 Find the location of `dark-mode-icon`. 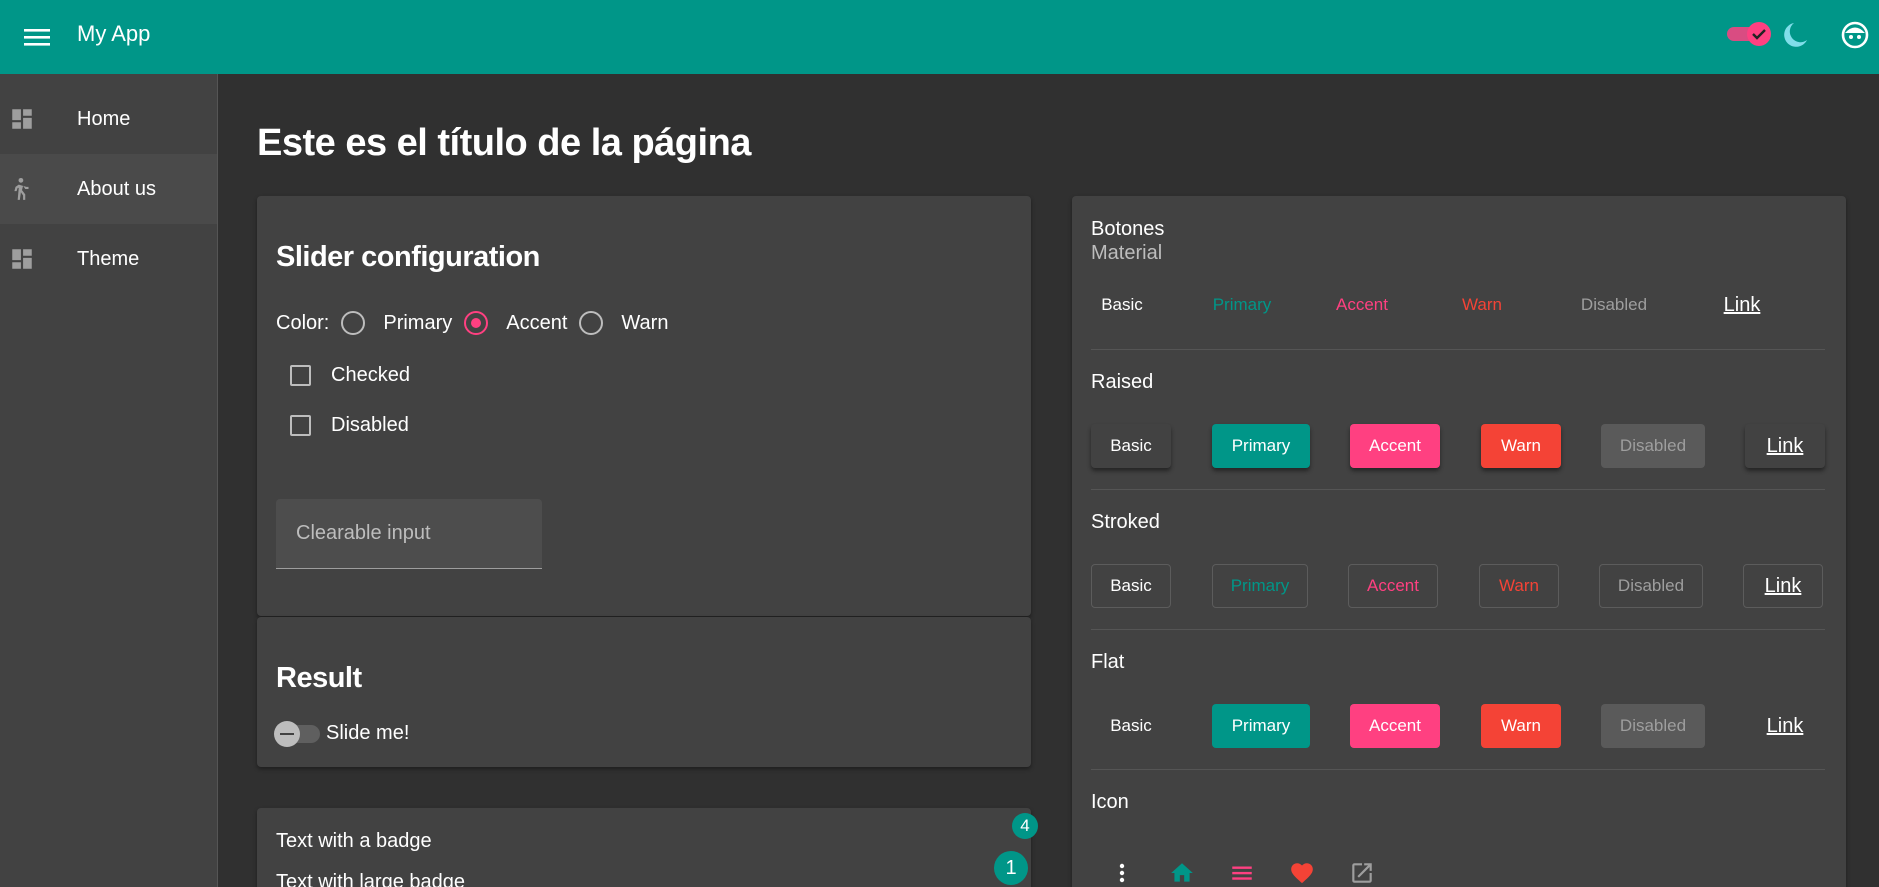

dark-mode-icon is located at coordinates (1795, 35).